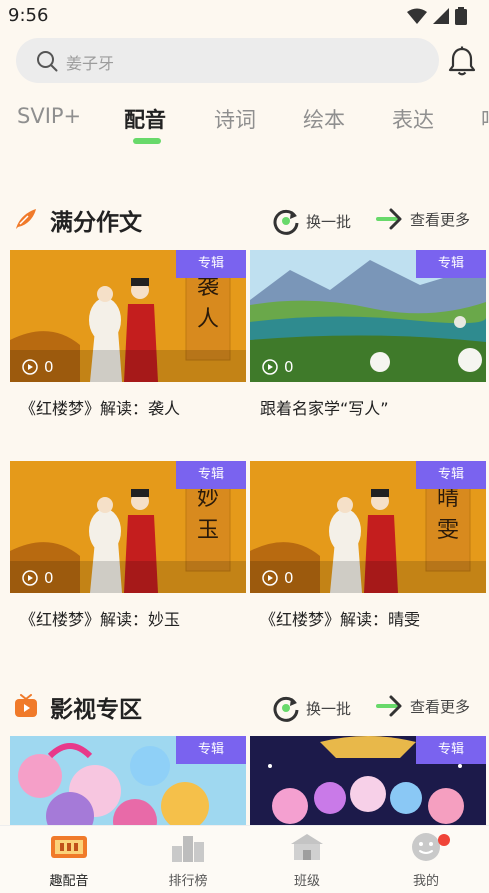 Image resolution: width=489 pixels, height=893 pixels. I want to click on tab-picture-book: 绘本, so click(324, 119).